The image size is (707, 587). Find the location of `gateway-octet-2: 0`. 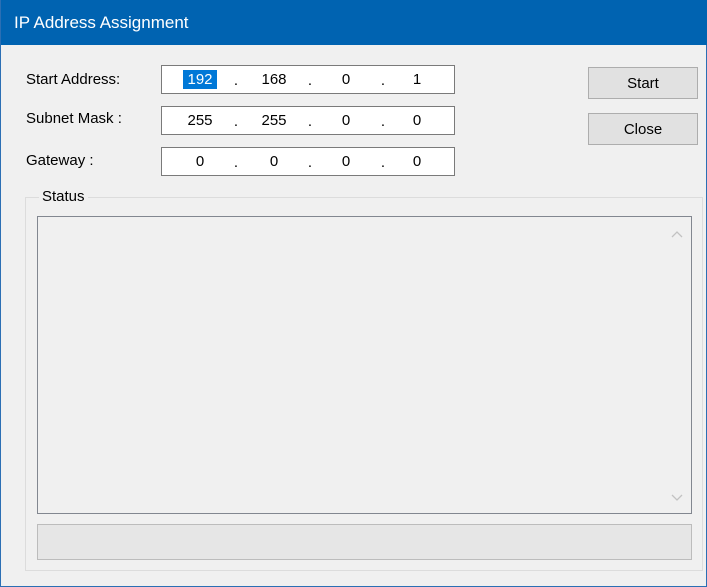

gateway-octet-2: 0 is located at coordinates (274, 161).